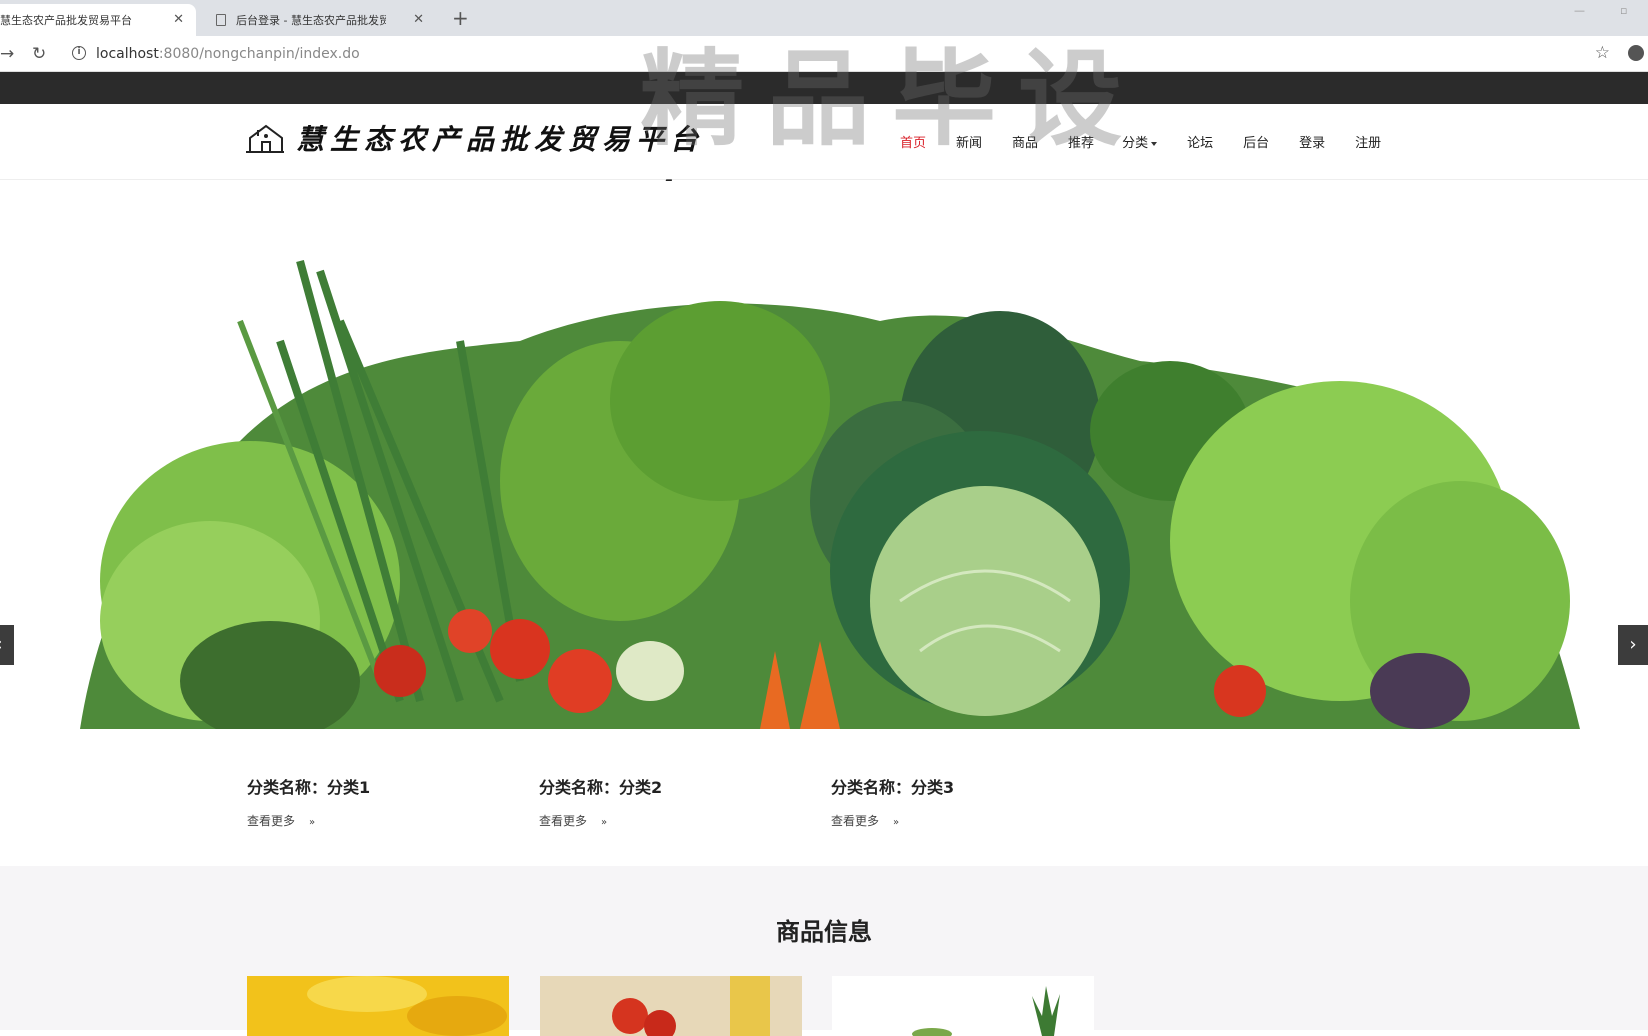 The image size is (1648, 1036). What do you see at coordinates (308, 801) in the screenshot?
I see `category-card: 分类名称：分类1 查看更多 »` at bounding box center [308, 801].